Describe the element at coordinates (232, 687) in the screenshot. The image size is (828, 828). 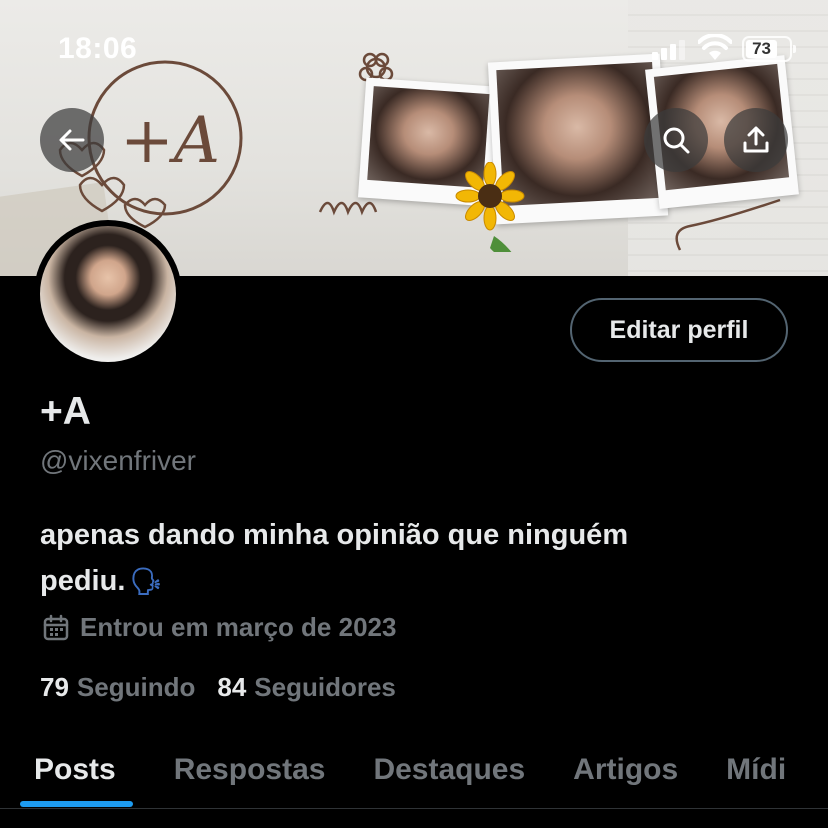
I see `followers-count: 84` at that location.